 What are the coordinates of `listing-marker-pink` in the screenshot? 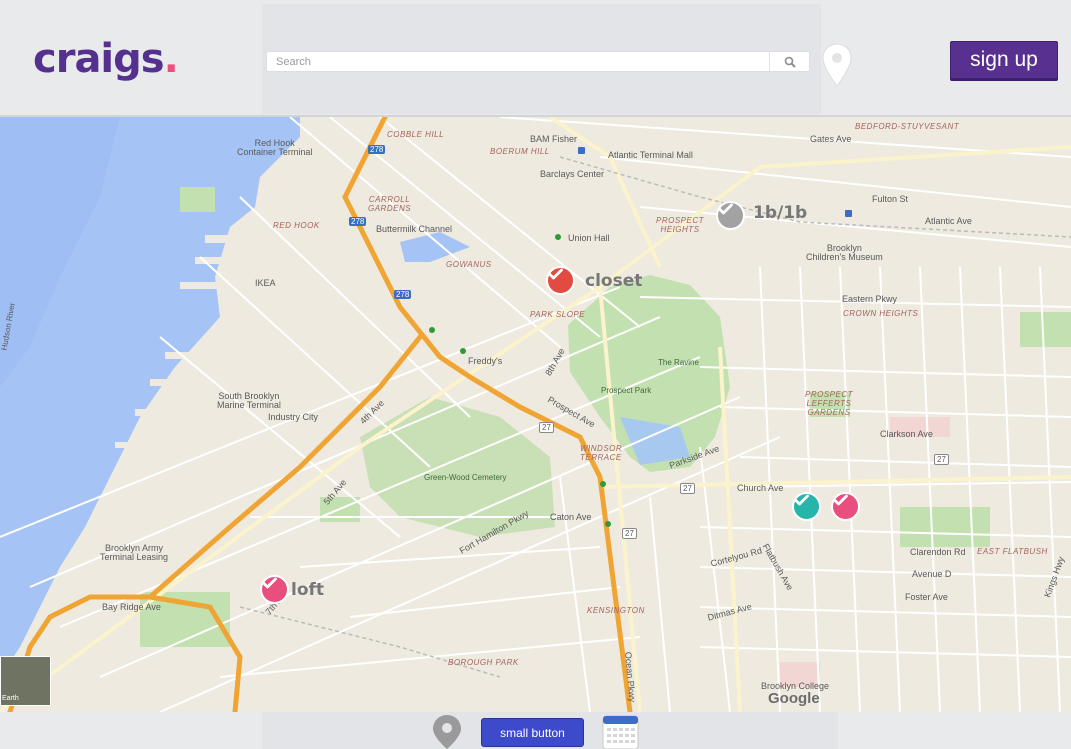 It's located at (845, 506).